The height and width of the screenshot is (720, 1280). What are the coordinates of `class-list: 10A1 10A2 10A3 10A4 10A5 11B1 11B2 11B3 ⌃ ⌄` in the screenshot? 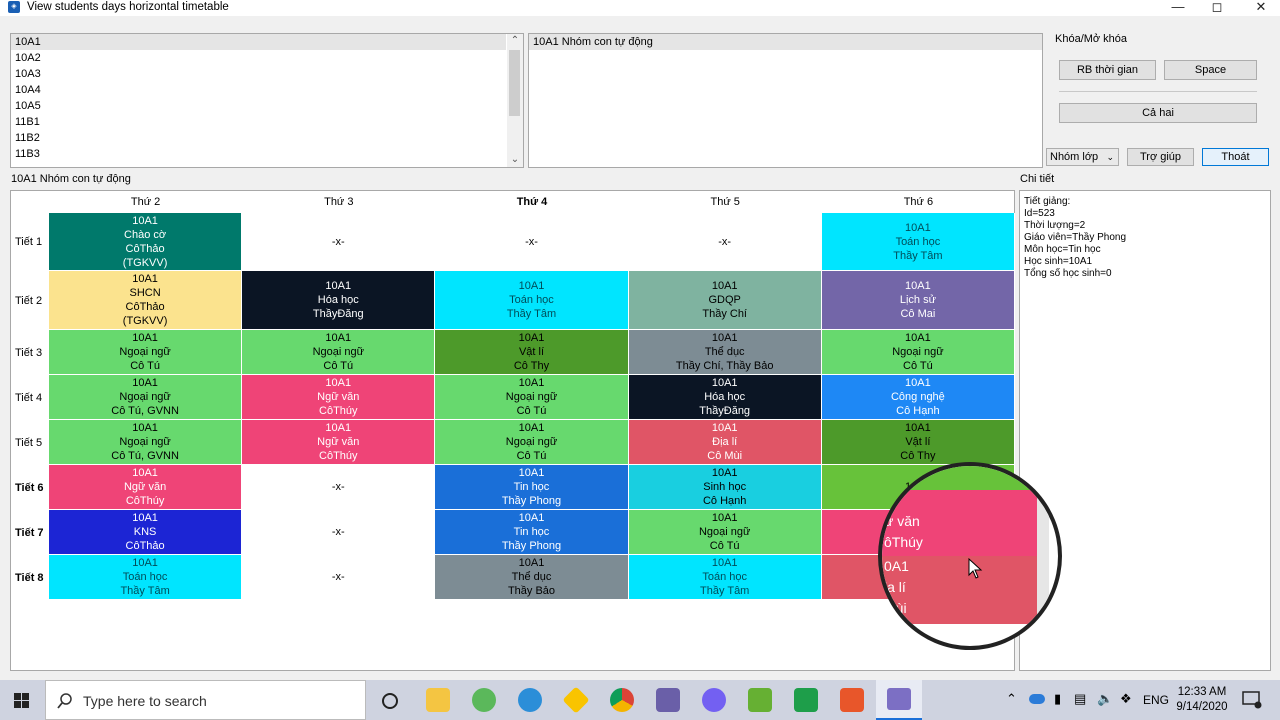 It's located at (267, 100).